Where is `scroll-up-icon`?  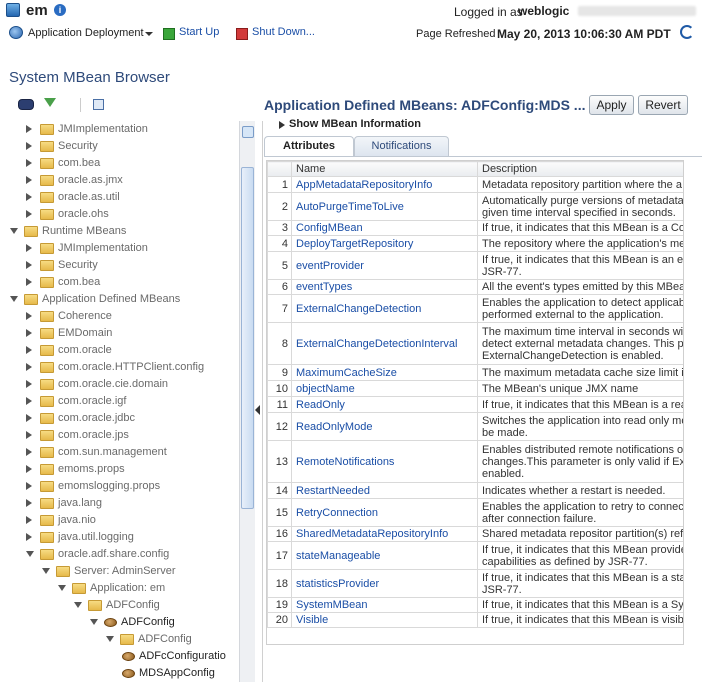 scroll-up-icon is located at coordinates (248, 132).